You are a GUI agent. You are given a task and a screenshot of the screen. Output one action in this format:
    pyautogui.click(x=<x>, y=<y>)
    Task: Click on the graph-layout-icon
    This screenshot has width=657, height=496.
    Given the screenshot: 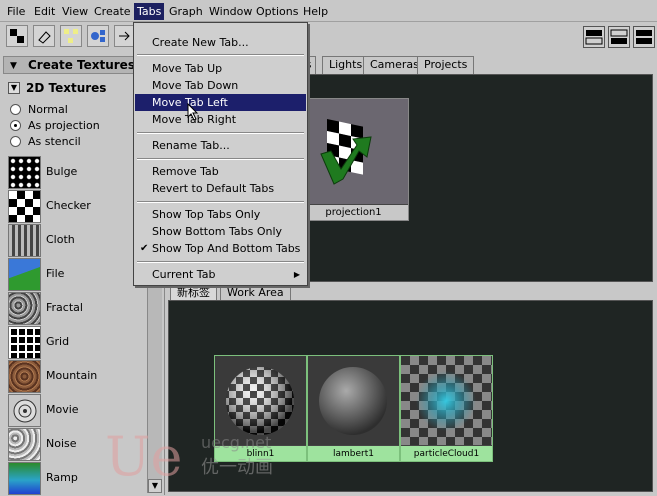 What is the action you would take?
    pyautogui.click(x=71, y=36)
    